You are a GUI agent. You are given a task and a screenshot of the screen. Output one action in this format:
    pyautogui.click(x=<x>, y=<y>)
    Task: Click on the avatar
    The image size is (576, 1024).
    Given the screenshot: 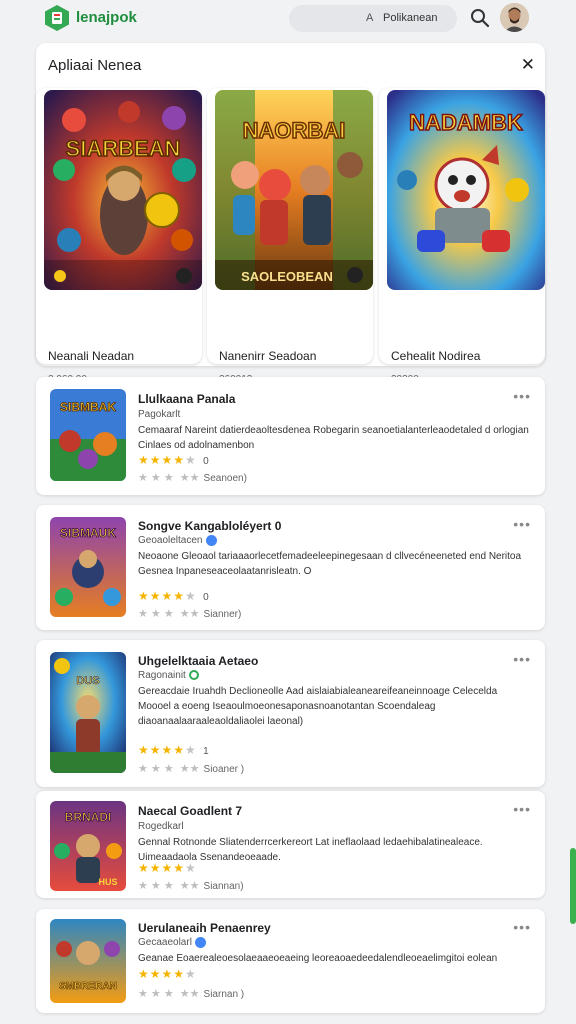 What is the action you would take?
    pyautogui.click(x=514, y=17)
    